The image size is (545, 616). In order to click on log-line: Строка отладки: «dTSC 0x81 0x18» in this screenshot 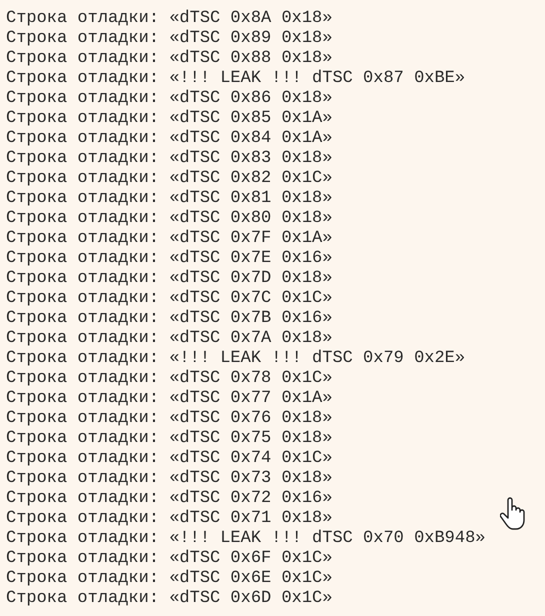, I will do `click(169, 199)`.